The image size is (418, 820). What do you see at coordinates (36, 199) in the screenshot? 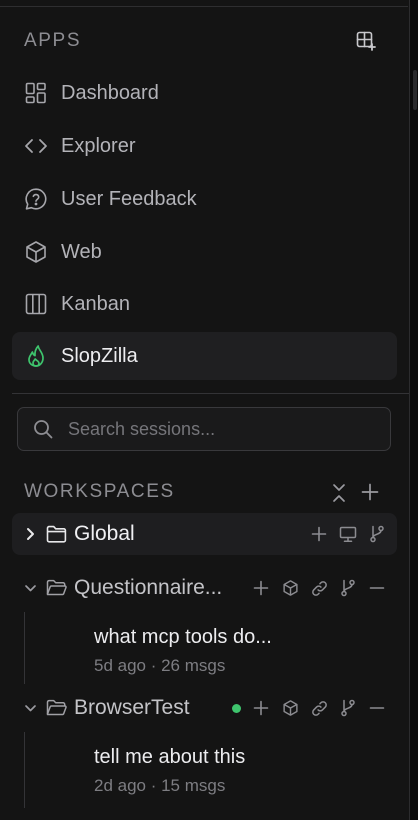
I see `question-bubble-icon` at bounding box center [36, 199].